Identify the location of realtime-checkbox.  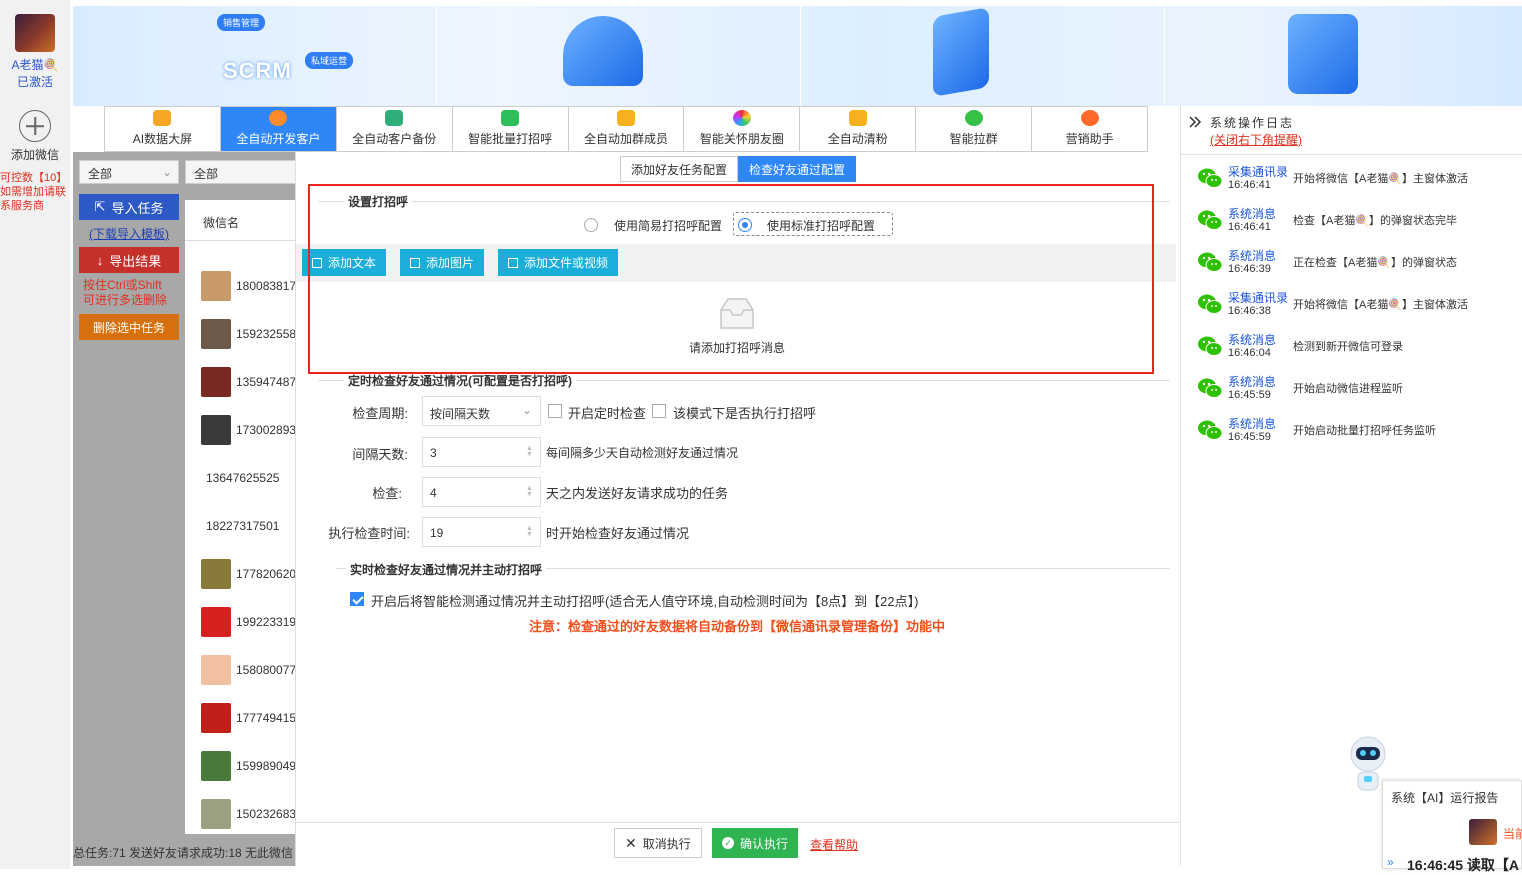
(357, 599).